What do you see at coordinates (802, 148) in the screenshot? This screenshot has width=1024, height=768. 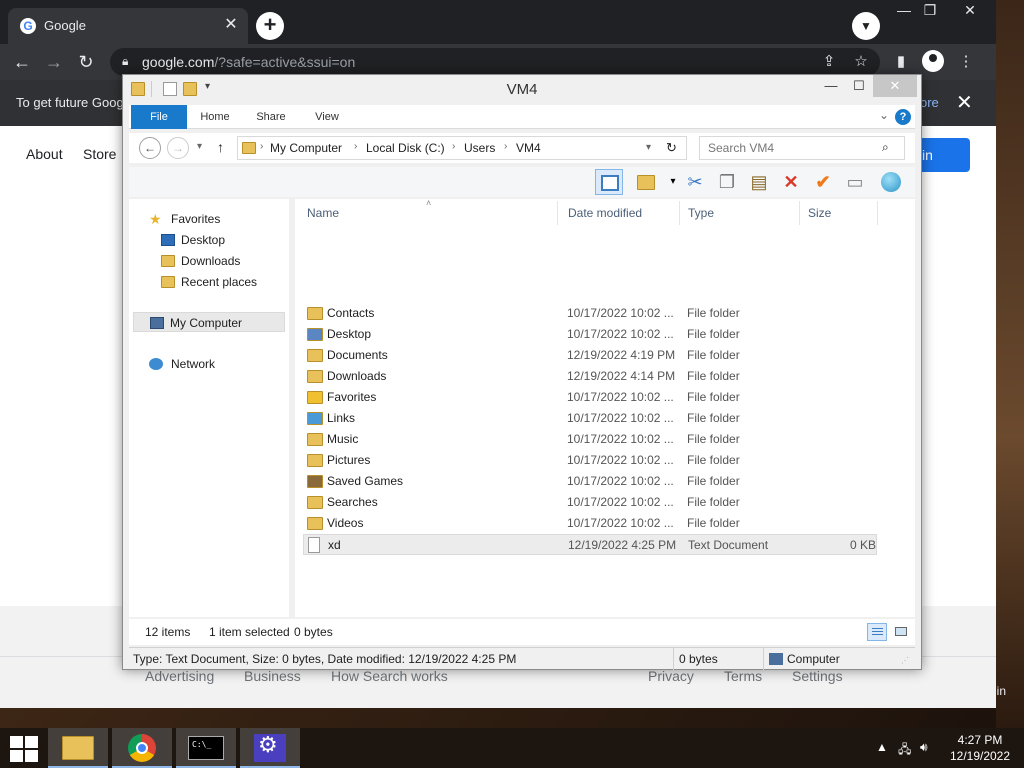 I see `search-box: Search VM4 ⌕` at bounding box center [802, 148].